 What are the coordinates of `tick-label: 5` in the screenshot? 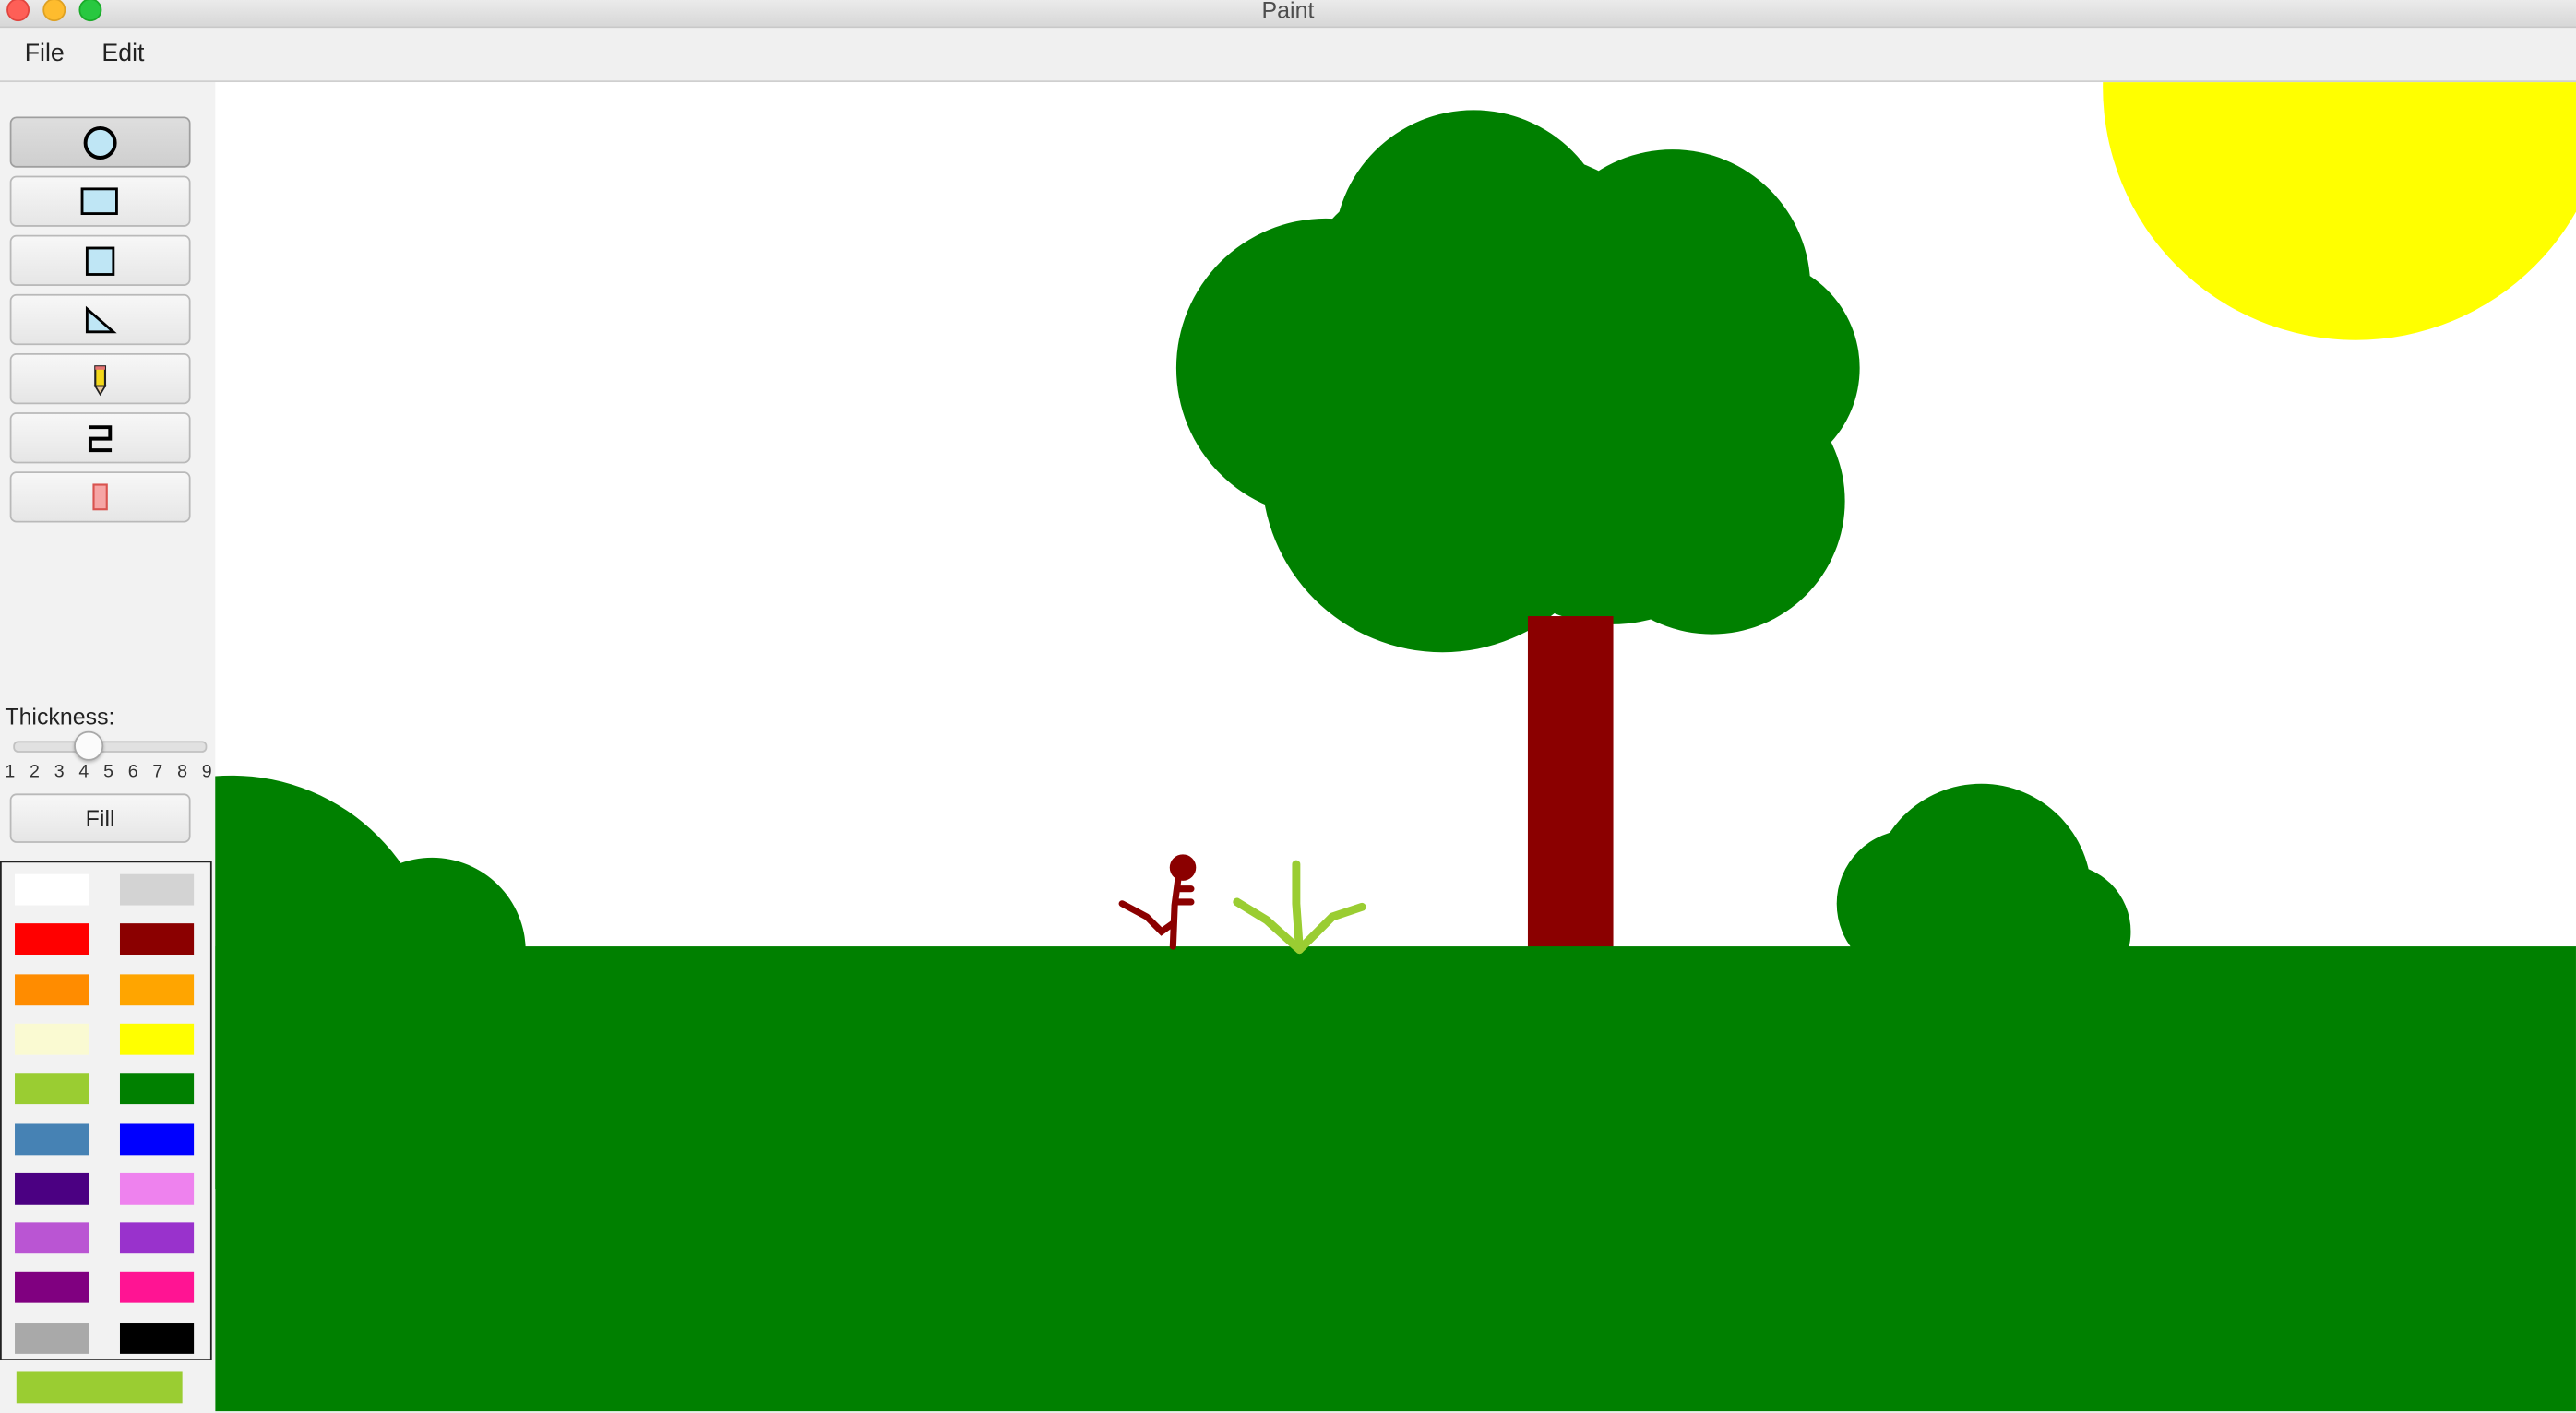 It's located at (108, 772).